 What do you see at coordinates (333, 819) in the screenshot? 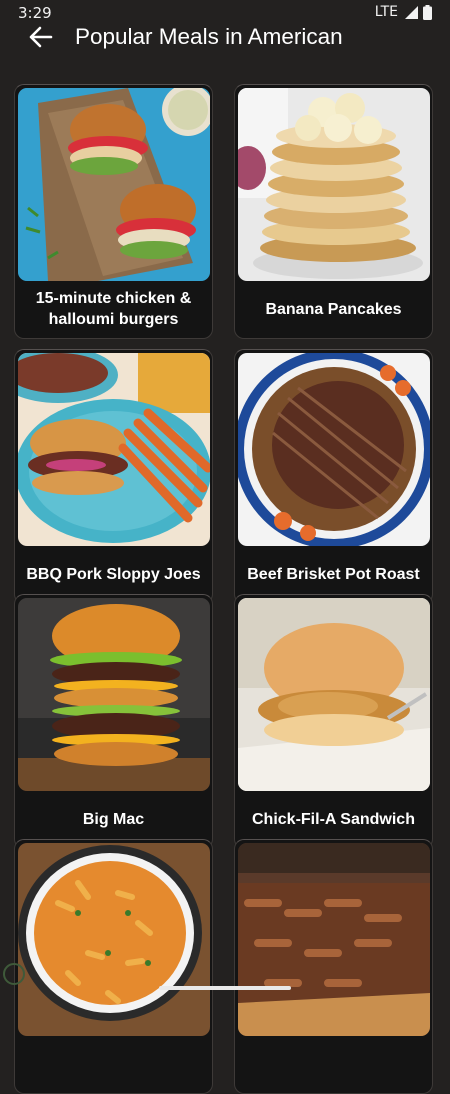
I see `meal-title: Chick-Fil-A Sandwich` at bounding box center [333, 819].